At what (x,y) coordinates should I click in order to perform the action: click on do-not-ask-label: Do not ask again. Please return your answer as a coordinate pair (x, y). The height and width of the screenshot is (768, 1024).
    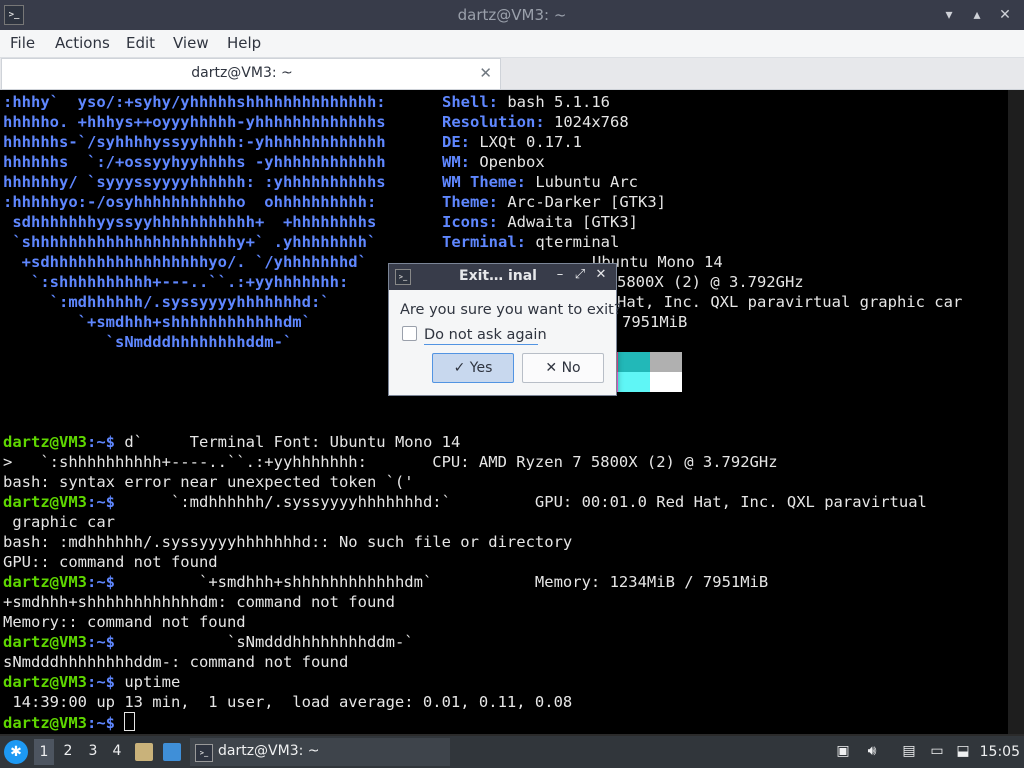
    Looking at the image, I should click on (485, 335).